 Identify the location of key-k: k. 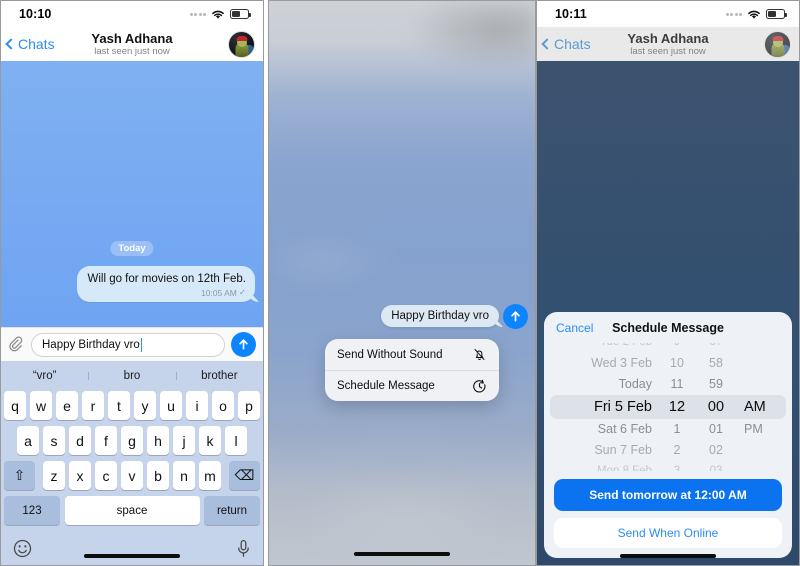
(210, 440).